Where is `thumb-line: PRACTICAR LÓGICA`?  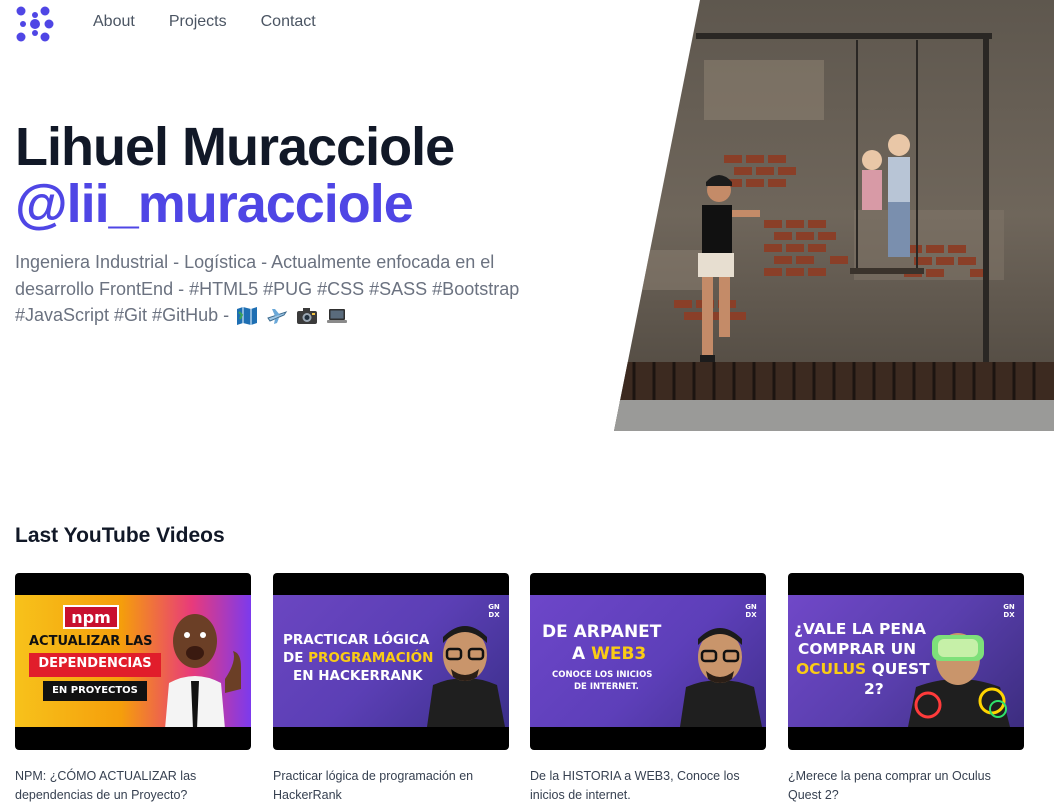
thumb-line: PRACTICAR LÓGICA is located at coordinates (356, 640).